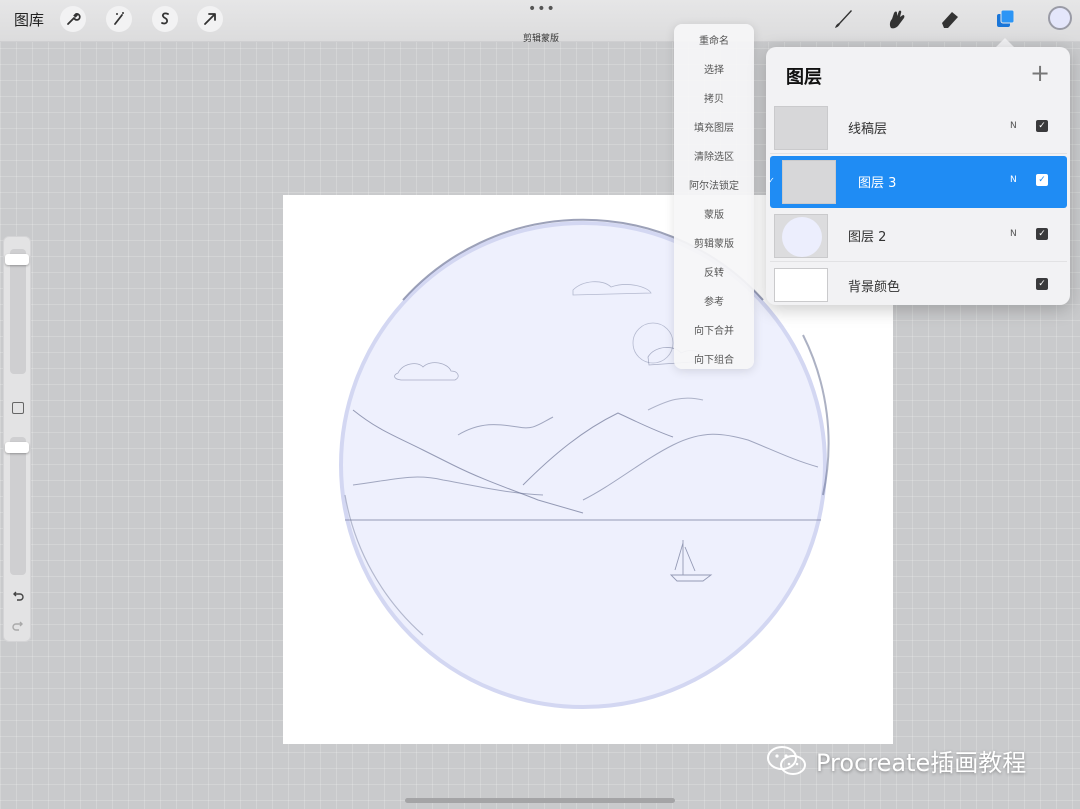 The image size is (1080, 809). What do you see at coordinates (165, 19) in the screenshot?
I see `selection-s-icon` at bounding box center [165, 19].